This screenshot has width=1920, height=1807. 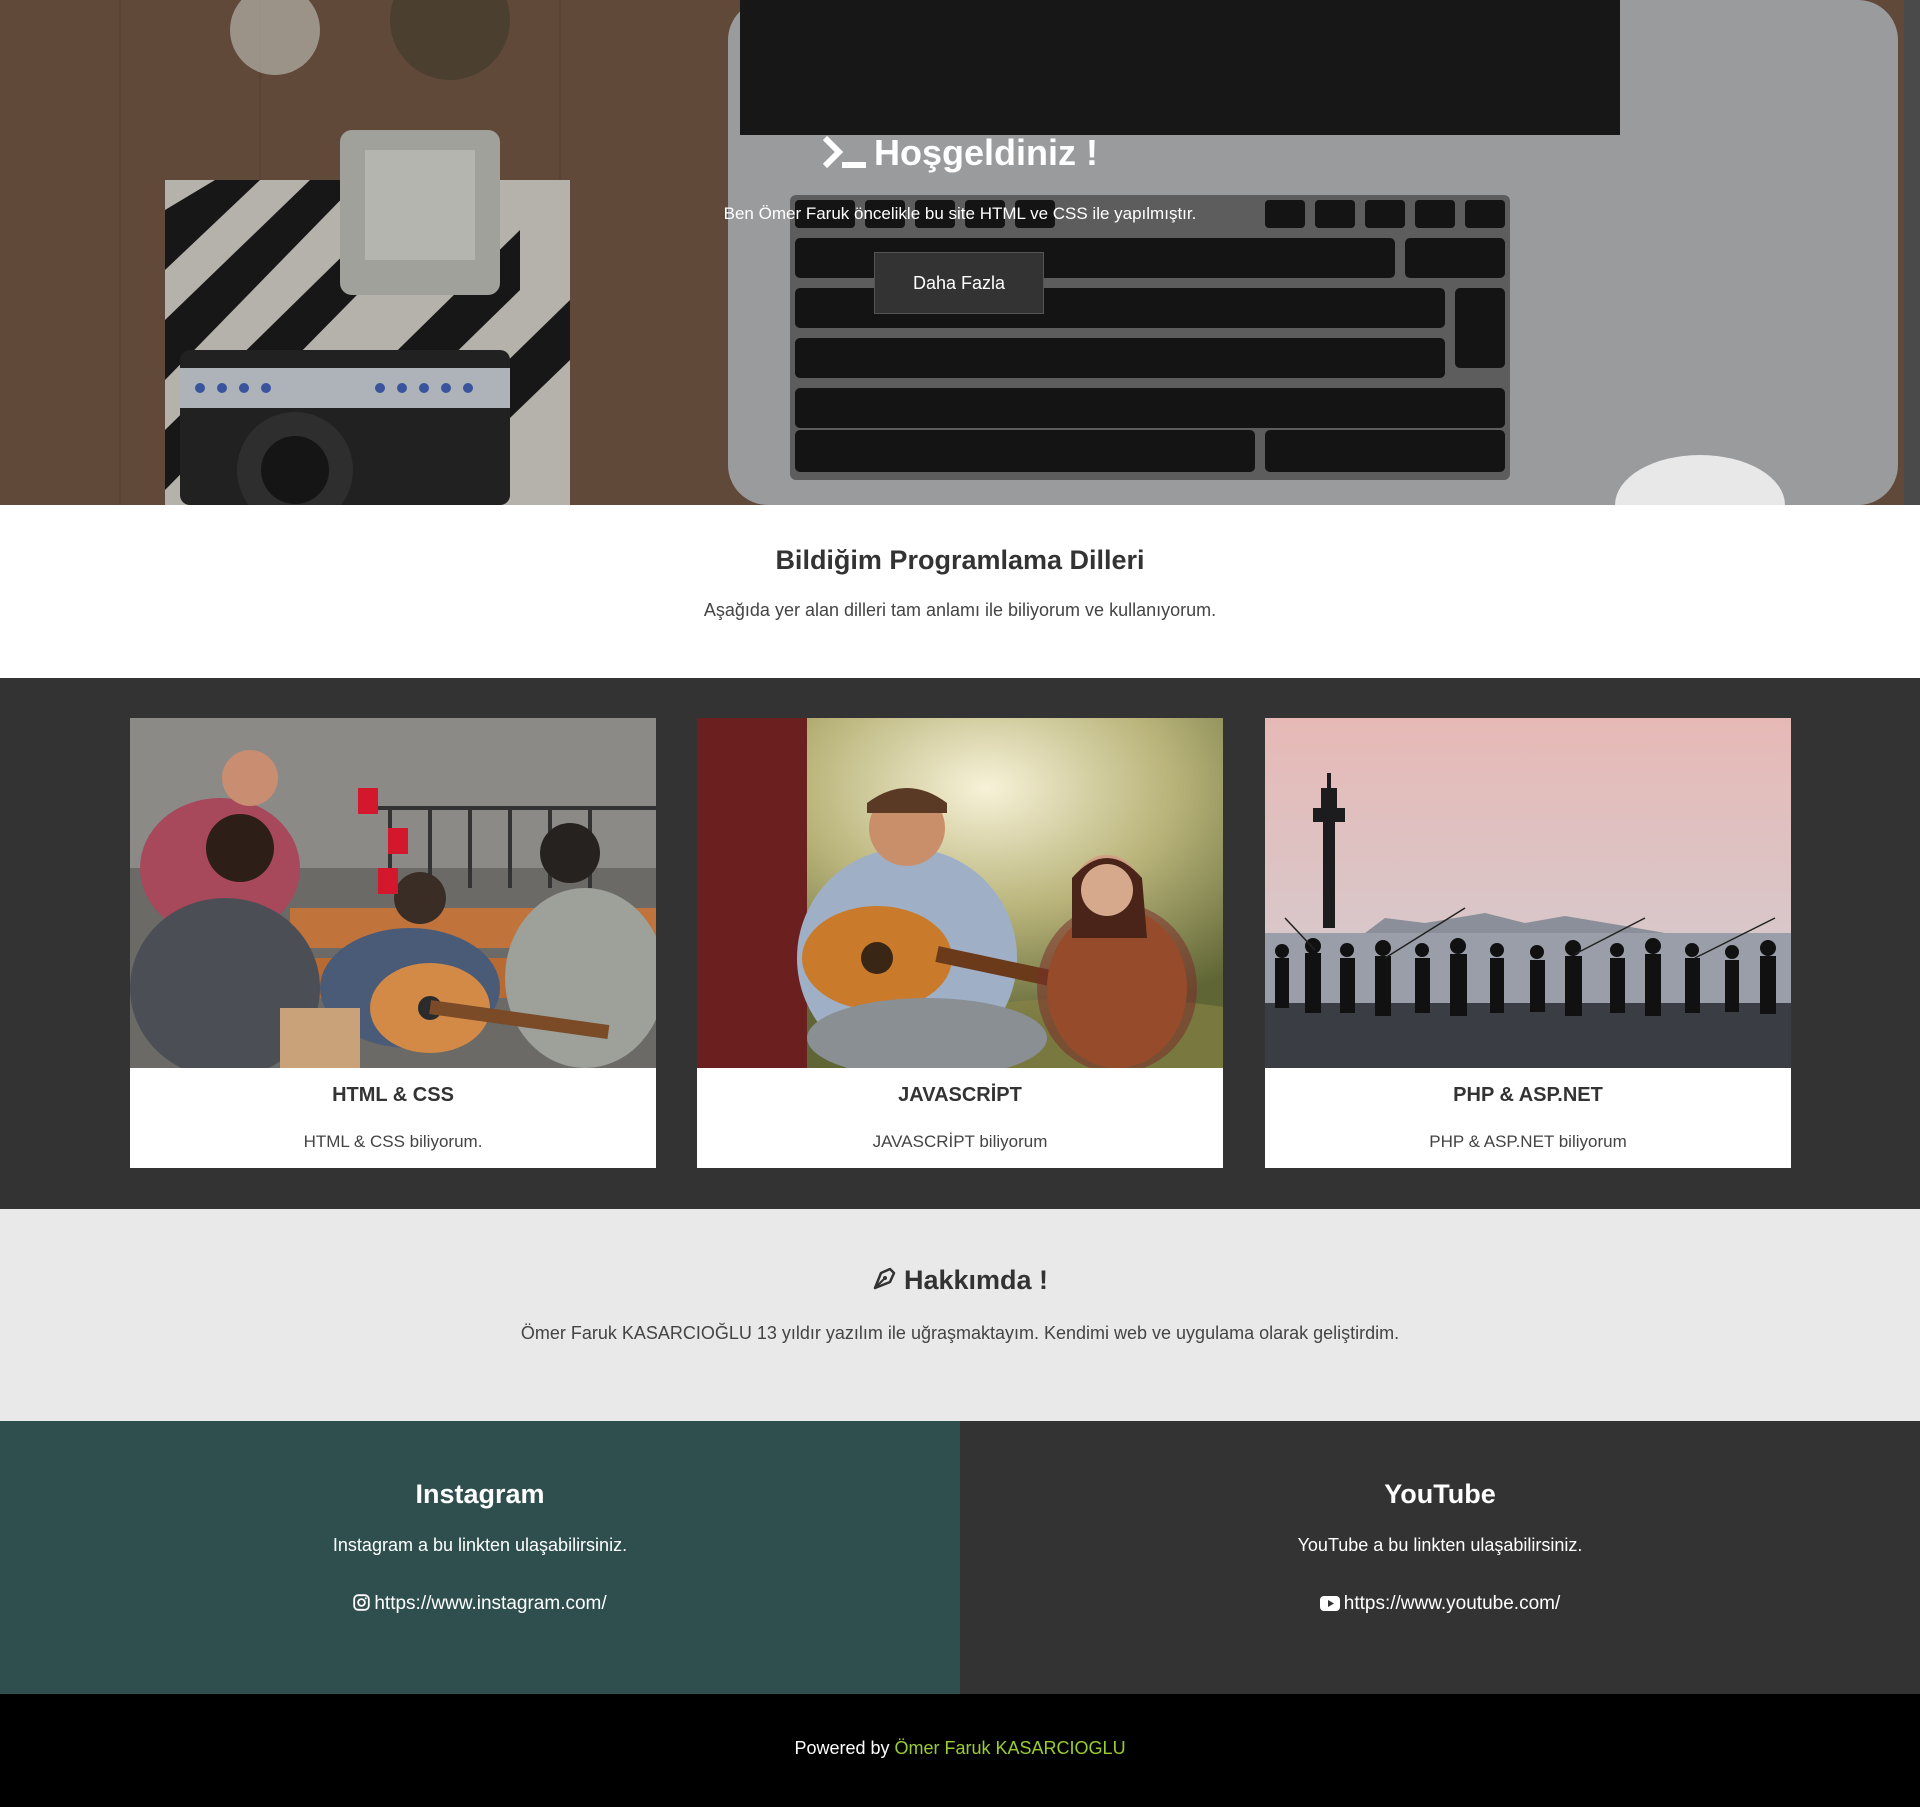 What do you see at coordinates (960, 893) in the screenshot?
I see `card-image-couple-guitar` at bounding box center [960, 893].